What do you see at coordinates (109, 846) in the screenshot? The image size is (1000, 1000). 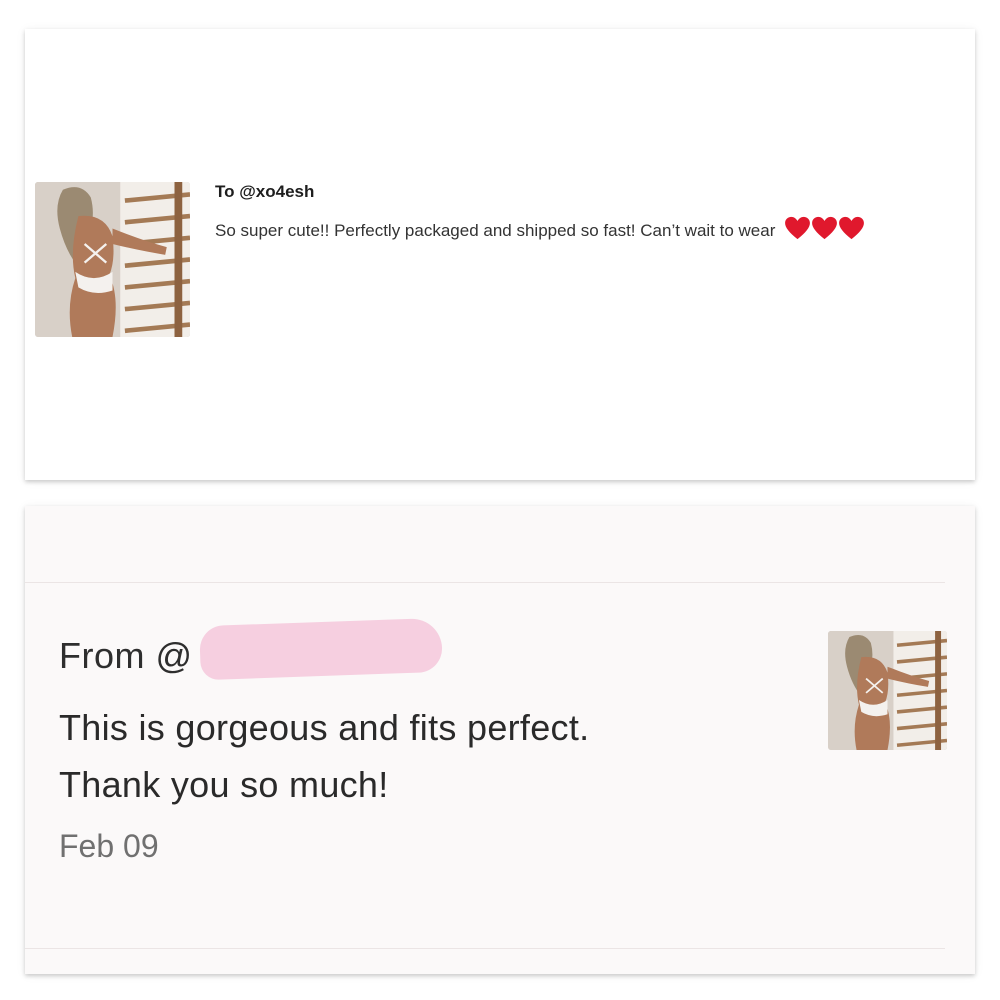 I see `review-date: Feb 09` at bounding box center [109, 846].